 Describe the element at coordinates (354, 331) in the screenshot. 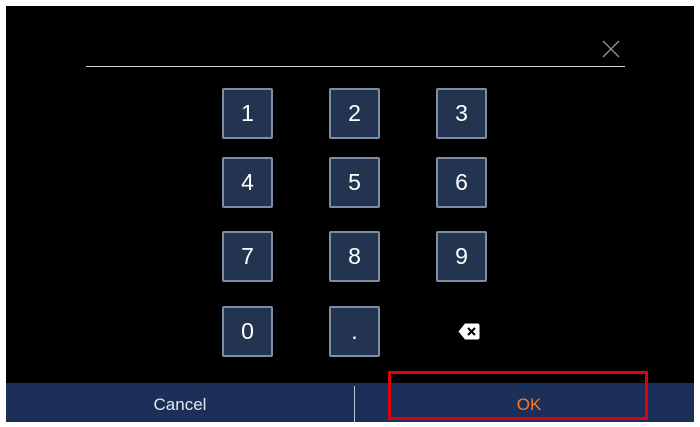

I see `key-decimal-point: .` at that location.